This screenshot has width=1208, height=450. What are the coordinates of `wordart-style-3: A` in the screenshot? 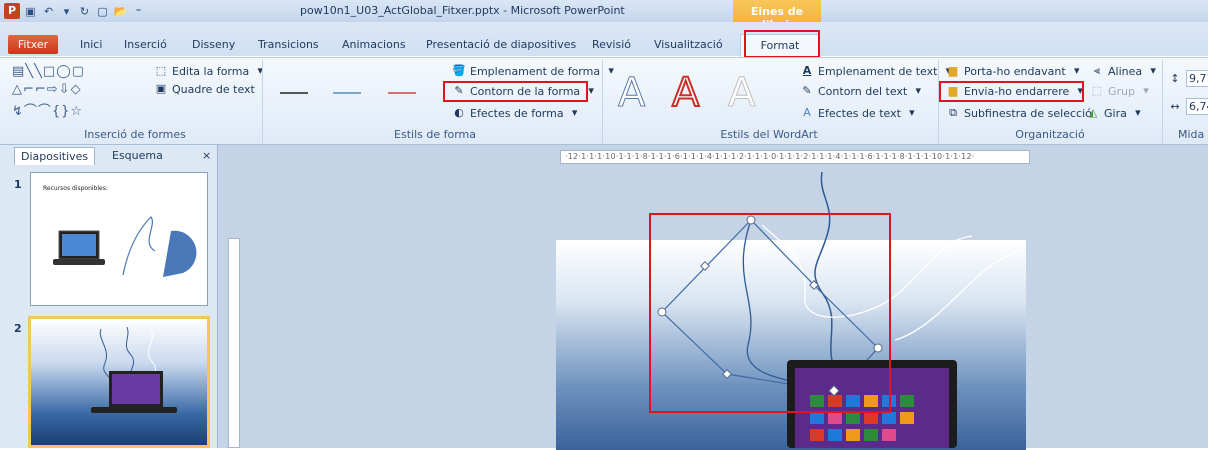 It's located at (741, 93).